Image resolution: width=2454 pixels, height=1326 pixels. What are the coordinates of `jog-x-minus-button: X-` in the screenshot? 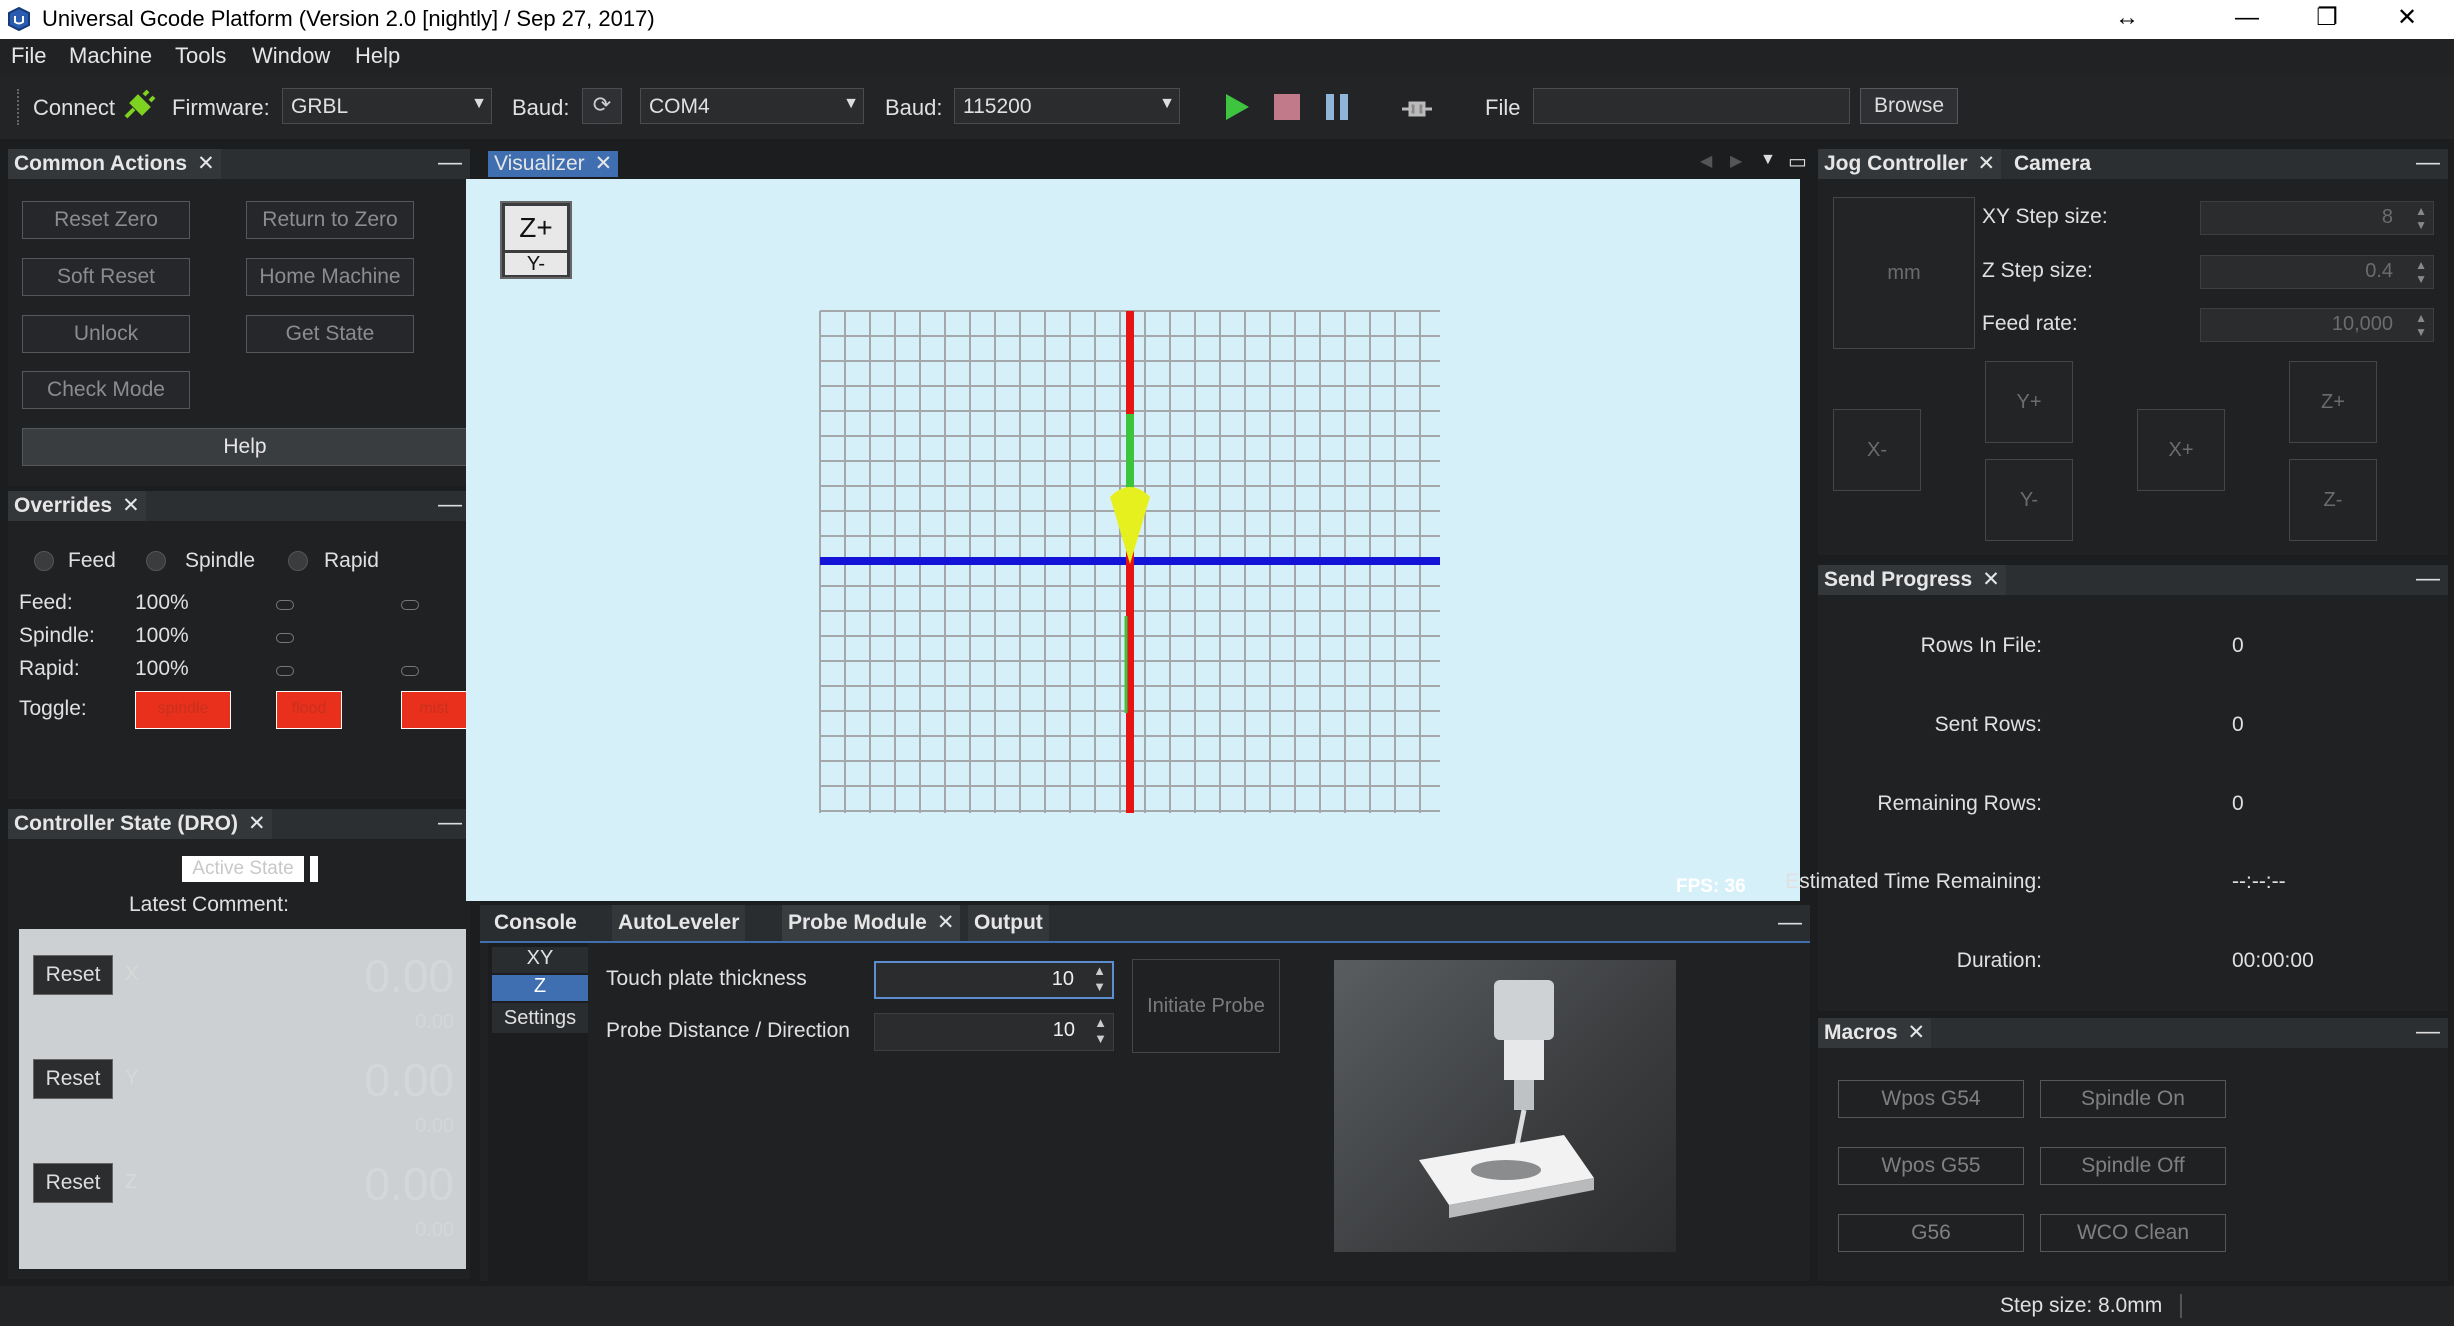 It's located at (1877, 450).